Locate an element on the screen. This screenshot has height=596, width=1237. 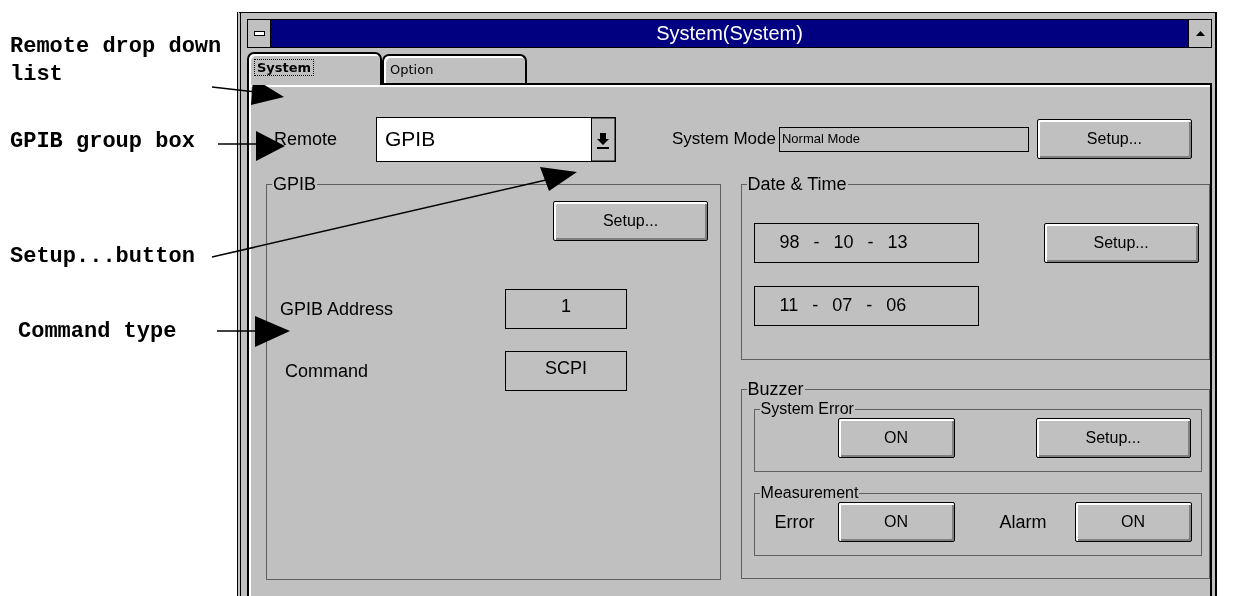
callout-label: GPIB group box is located at coordinates (103, 142).